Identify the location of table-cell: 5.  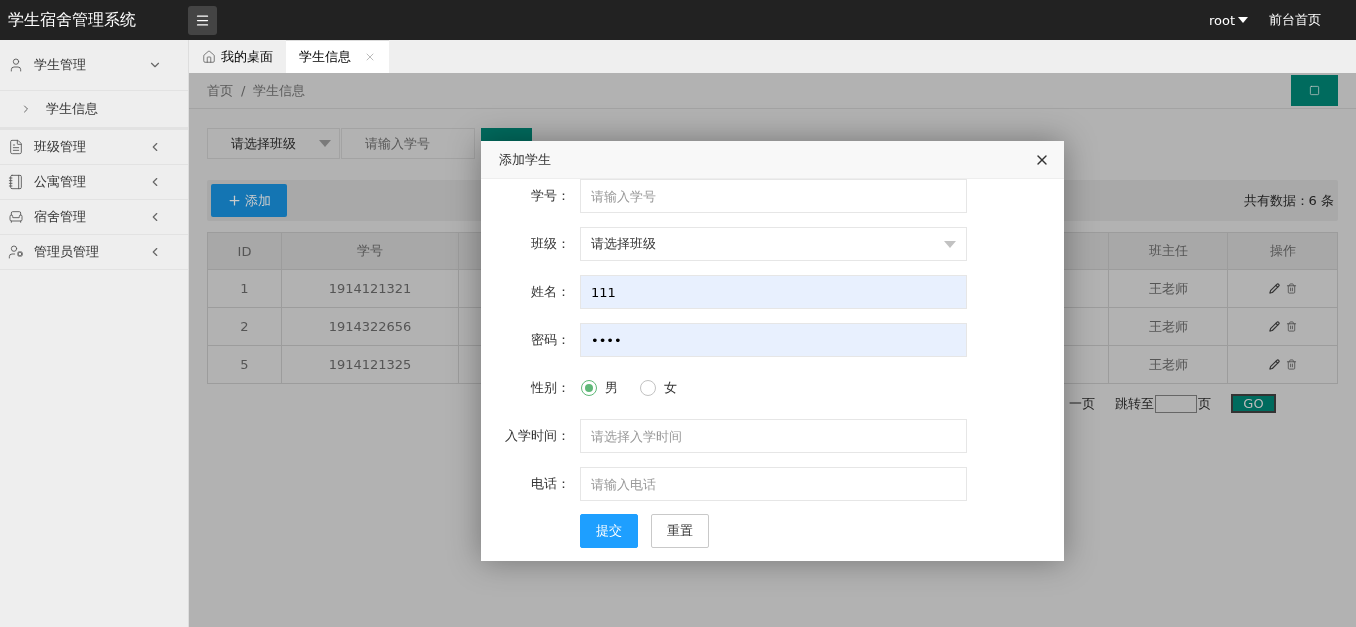
(244, 364).